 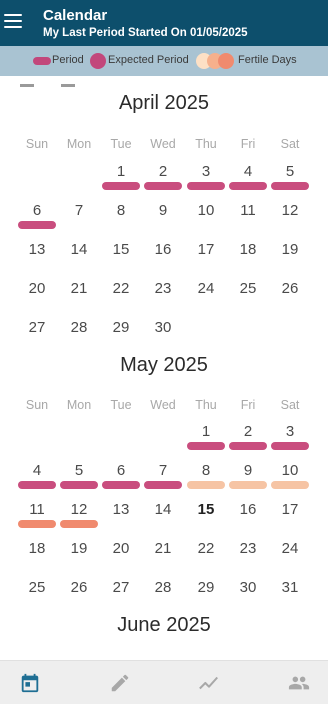 What do you see at coordinates (42, 61) in the screenshot?
I see `period-legend-swatch` at bounding box center [42, 61].